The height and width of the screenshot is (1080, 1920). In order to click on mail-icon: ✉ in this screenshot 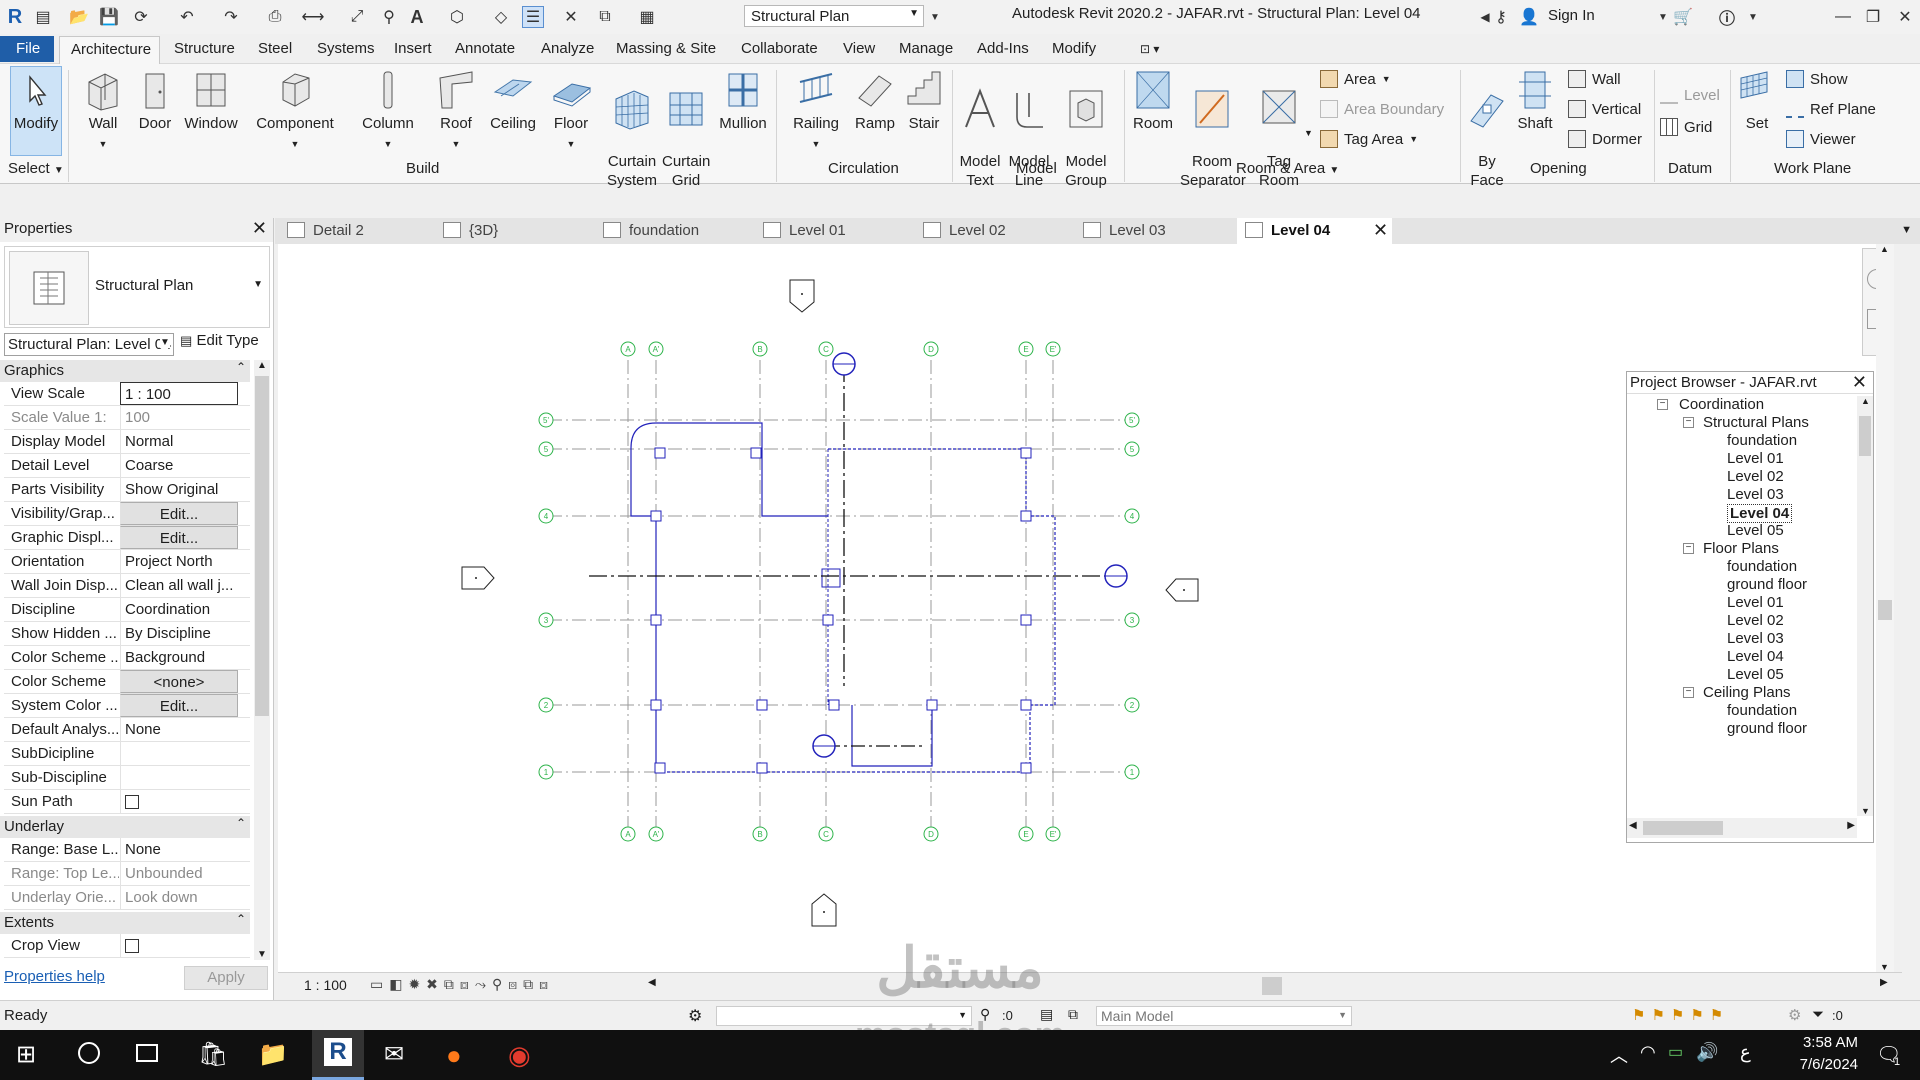, I will do `click(394, 1054)`.